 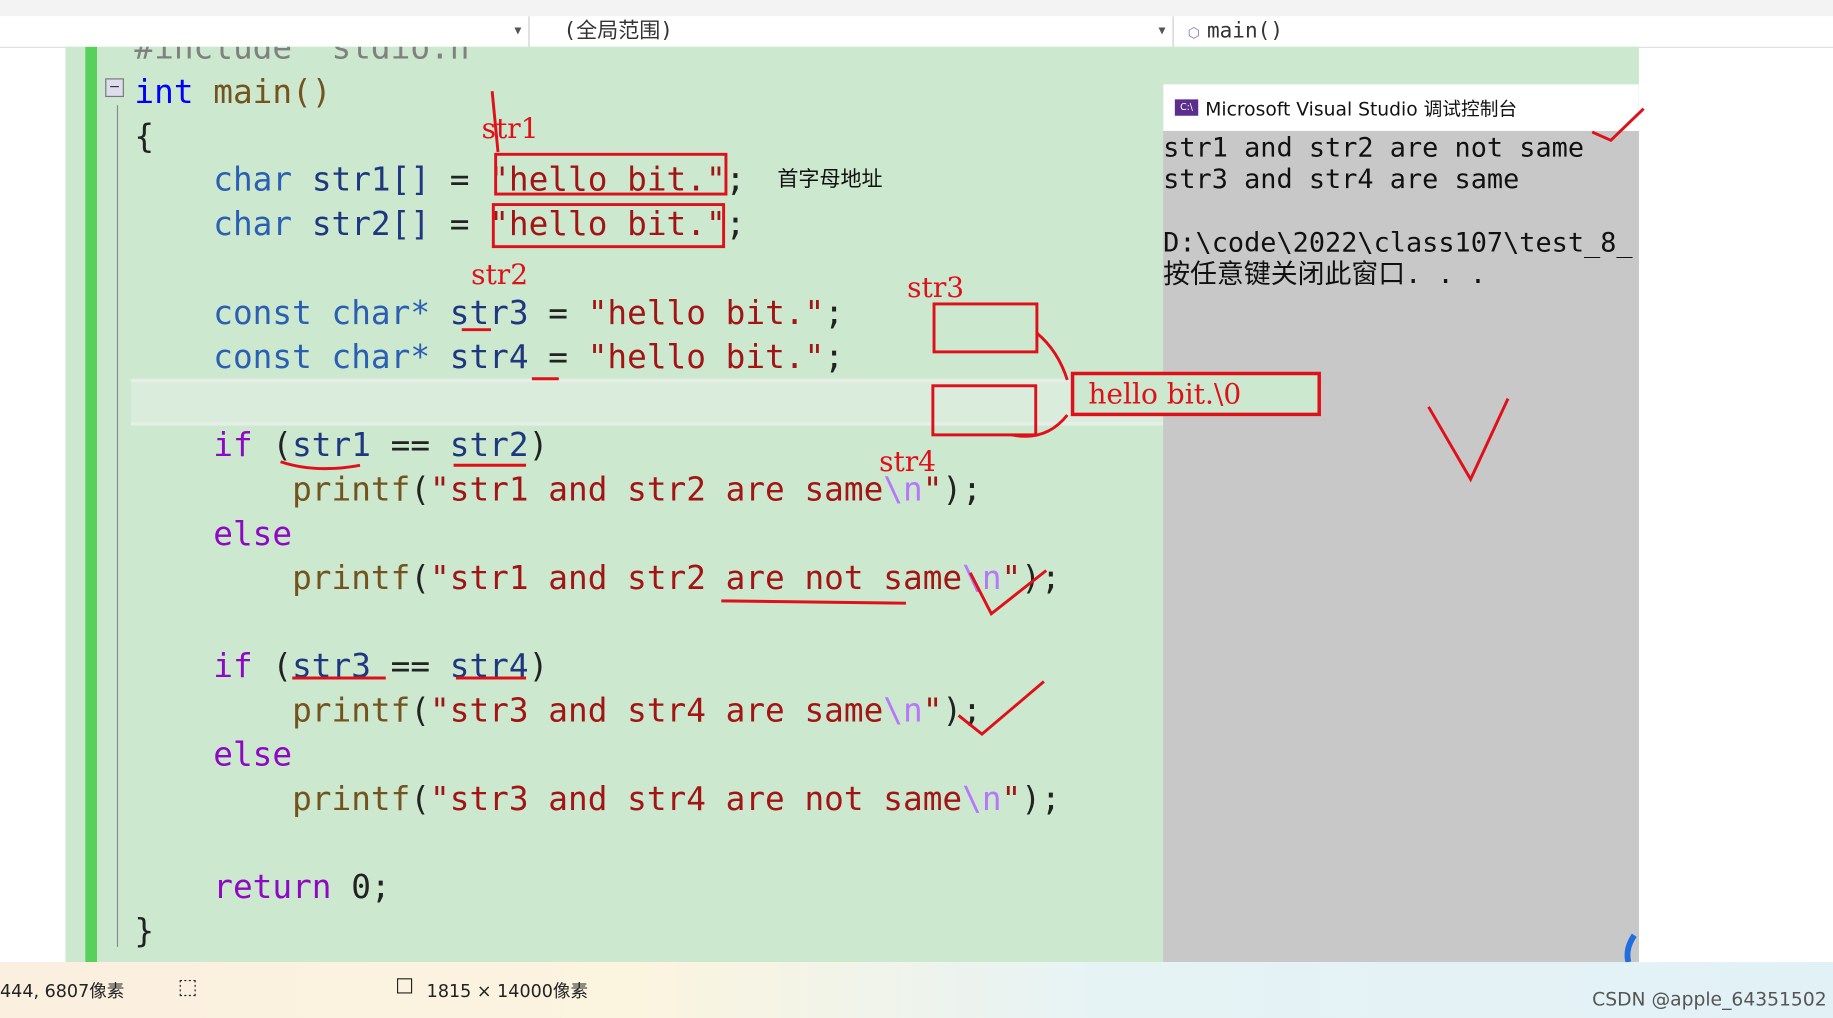 What do you see at coordinates (510, 128) in the screenshot?
I see `annotation-str1: str1` at bounding box center [510, 128].